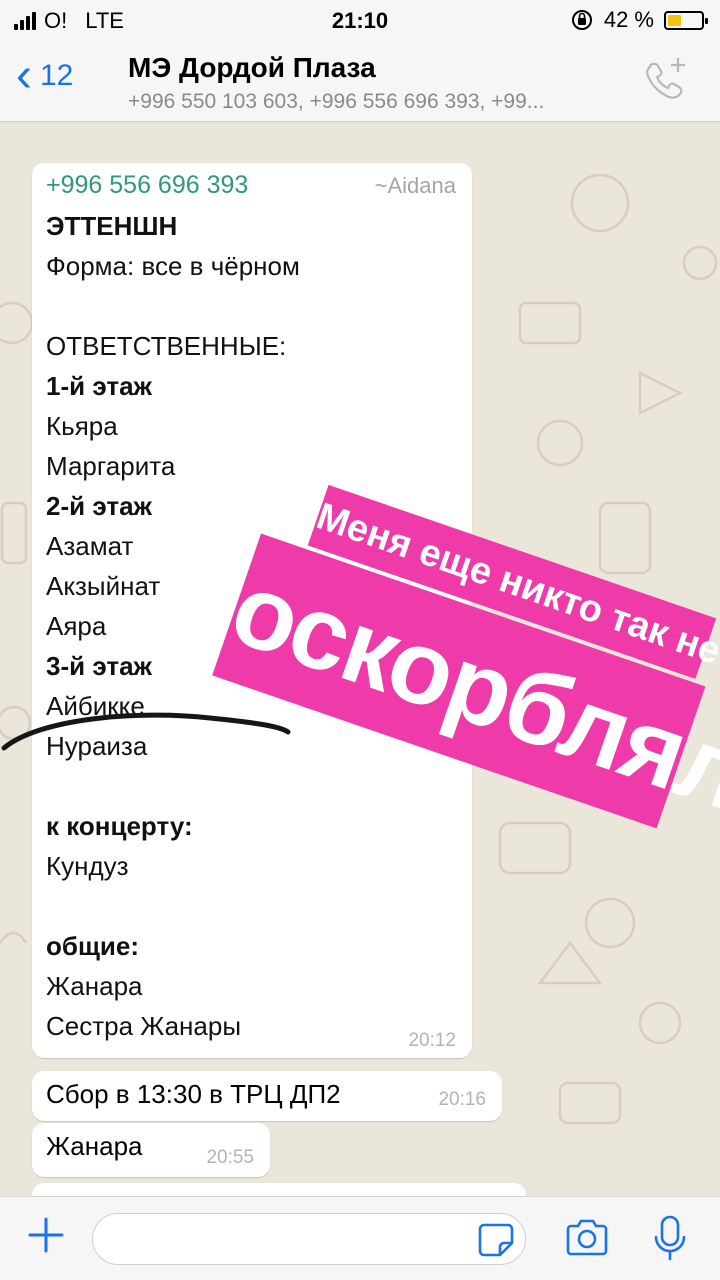 Image resolution: width=720 pixels, height=1280 pixels. I want to click on input-bar, so click(360, 1238).